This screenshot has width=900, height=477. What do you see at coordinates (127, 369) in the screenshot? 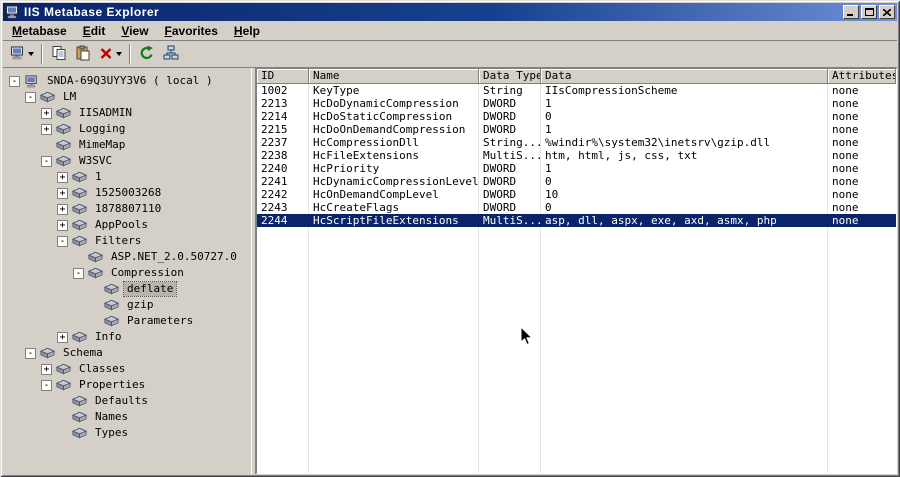
I see `tree-item-classes: + Classes` at bounding box center [127, 369].